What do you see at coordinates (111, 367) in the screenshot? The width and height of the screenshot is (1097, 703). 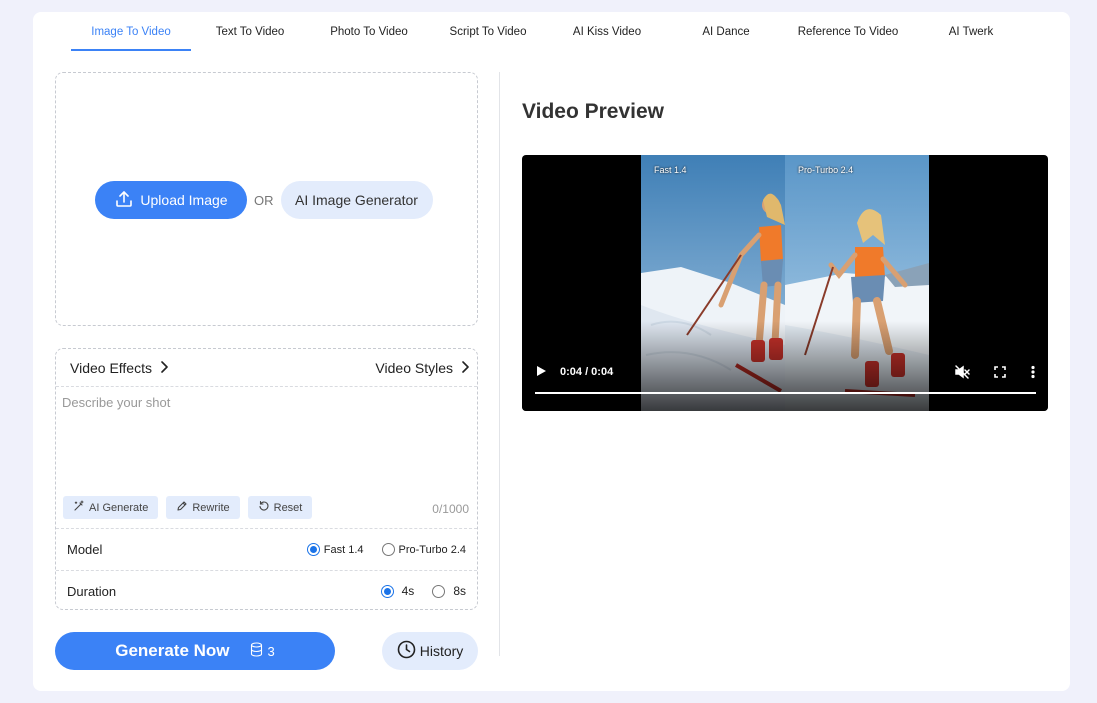 I see `video-effects-label: Video Effects` at bounding box center [111, 367].